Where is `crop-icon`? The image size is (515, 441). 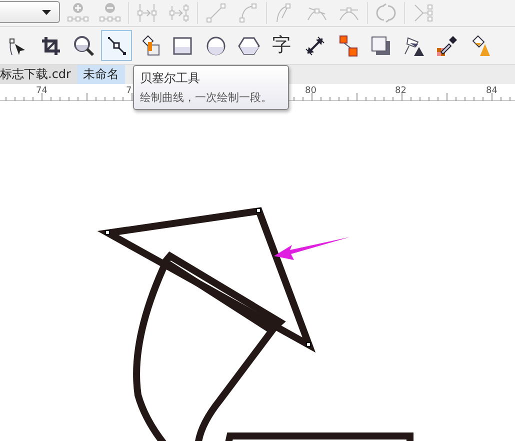
crop-icon is located at coordinates (51, 45).